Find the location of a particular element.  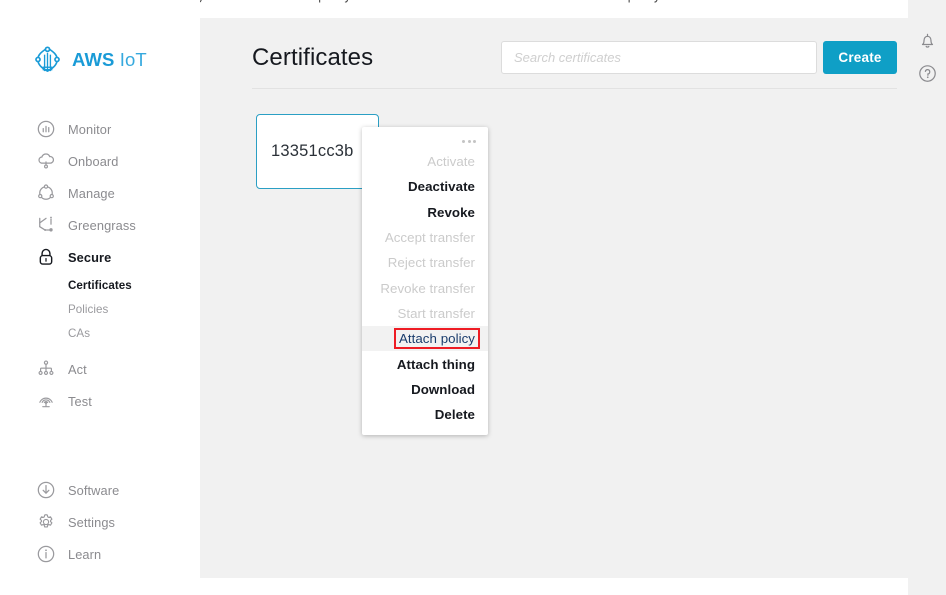

menu-item-label: Attach policy is located at coordinates (436, 339).